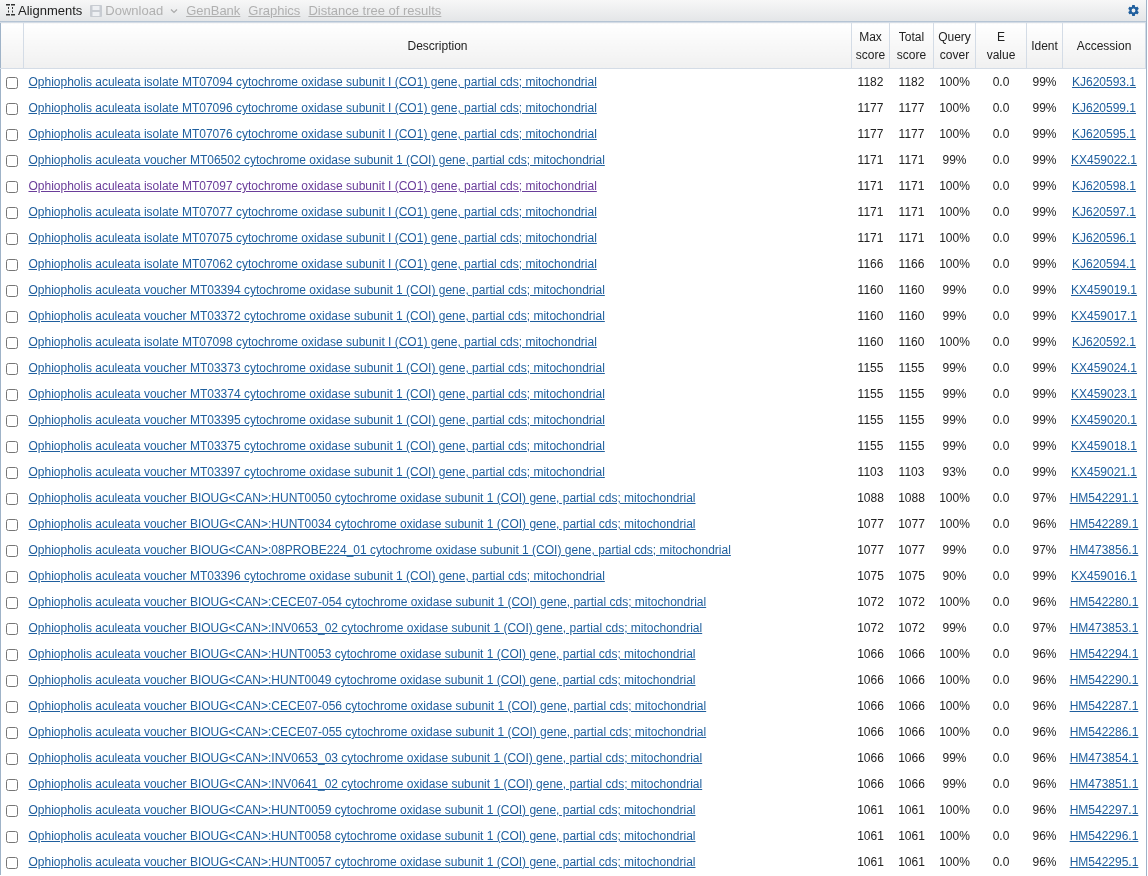 Image resolution: width=1148 pixels, height=876 pixels. What do you see at coordinates (1104, 394) in the screenshot?
I see `accession-link: KX459023.1` at bounding box center [1104, 394].